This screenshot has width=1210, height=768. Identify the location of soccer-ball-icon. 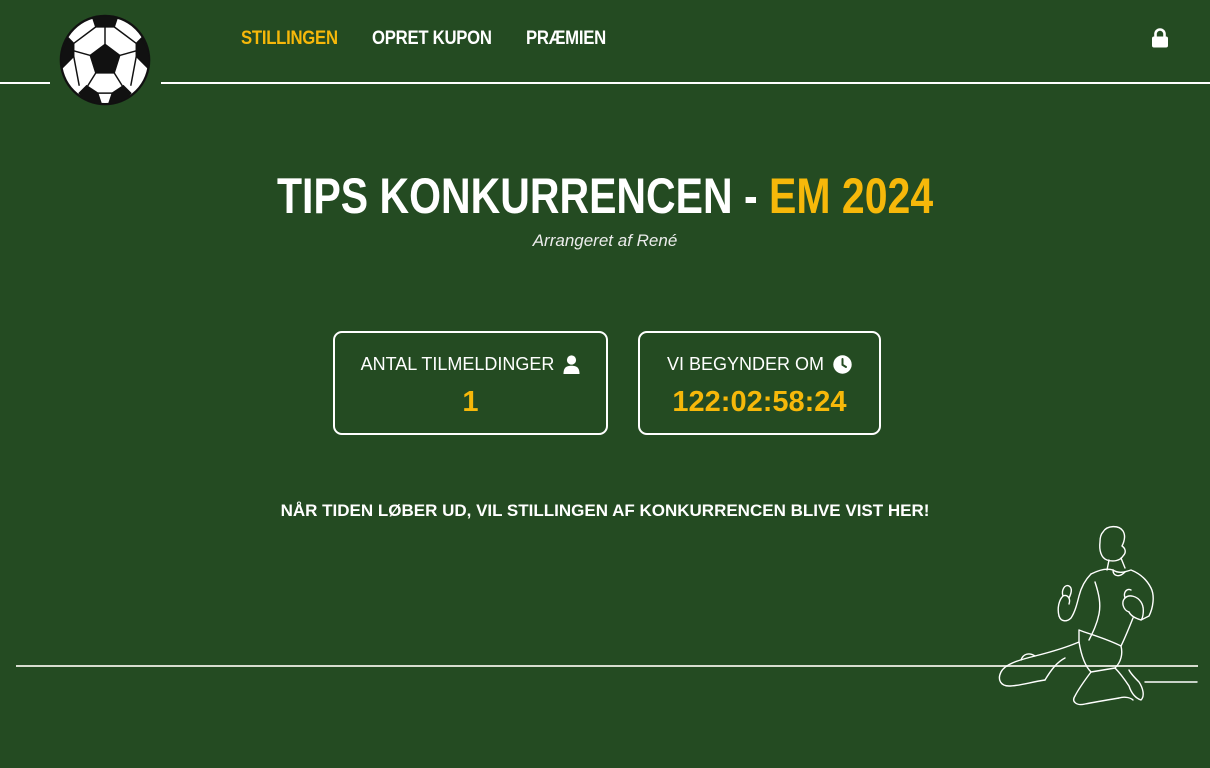
(105, 60).